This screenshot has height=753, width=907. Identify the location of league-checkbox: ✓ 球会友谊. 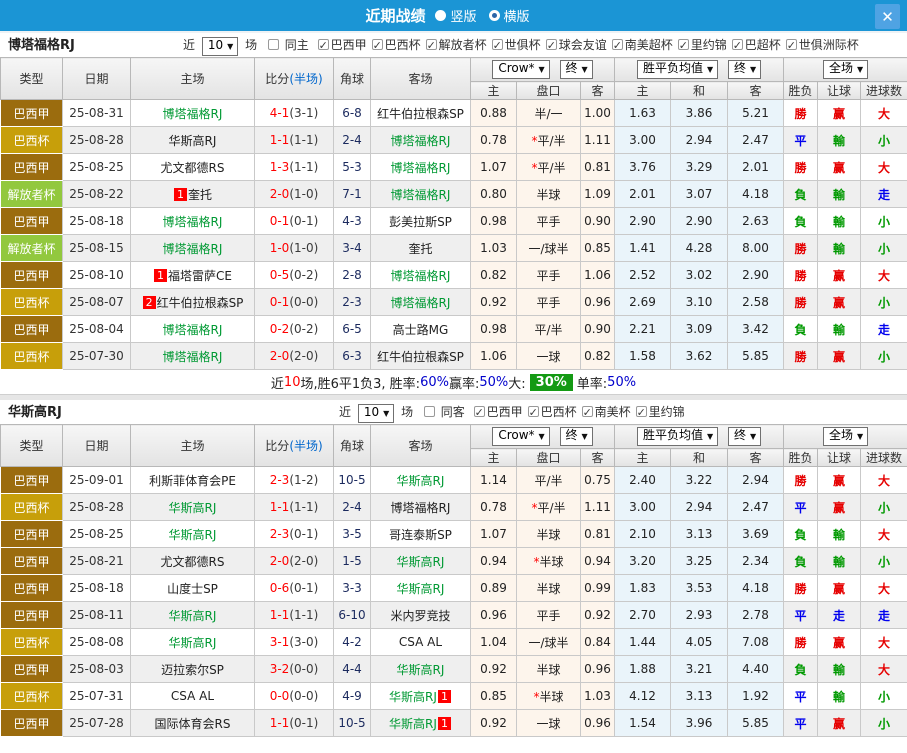
(574, 45).